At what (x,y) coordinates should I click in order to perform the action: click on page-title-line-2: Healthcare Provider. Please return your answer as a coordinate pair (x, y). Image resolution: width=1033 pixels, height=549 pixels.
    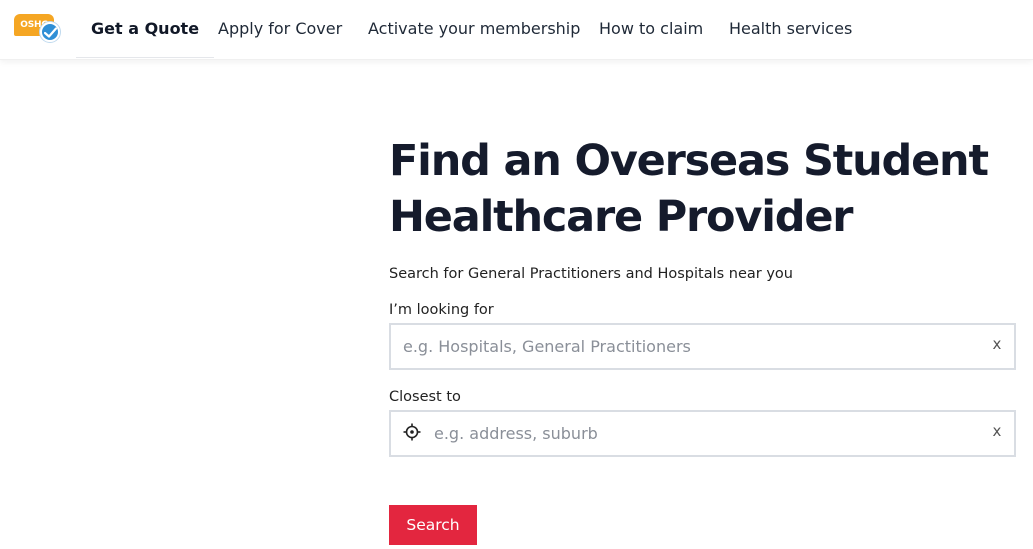
    Looking at the image, I should click on (621, 217).